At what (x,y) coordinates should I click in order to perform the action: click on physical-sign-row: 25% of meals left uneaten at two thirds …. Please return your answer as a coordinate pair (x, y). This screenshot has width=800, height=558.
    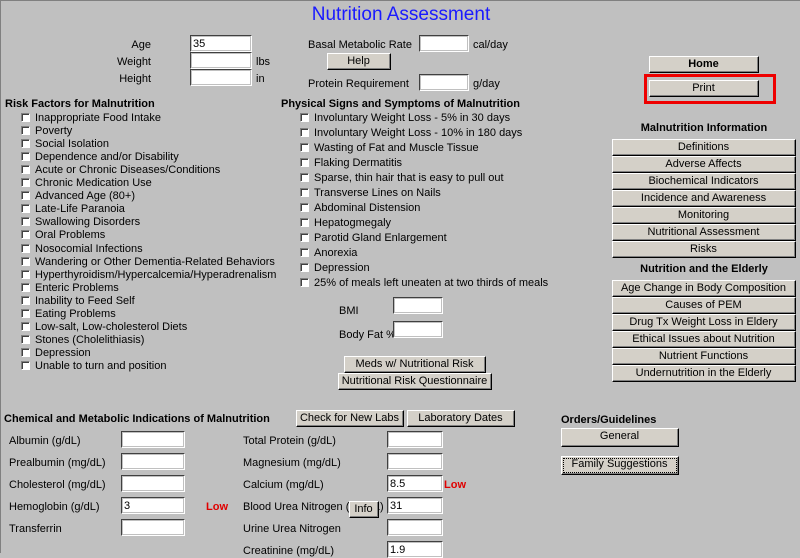
    Looking at the image, I should click on (424, 283).